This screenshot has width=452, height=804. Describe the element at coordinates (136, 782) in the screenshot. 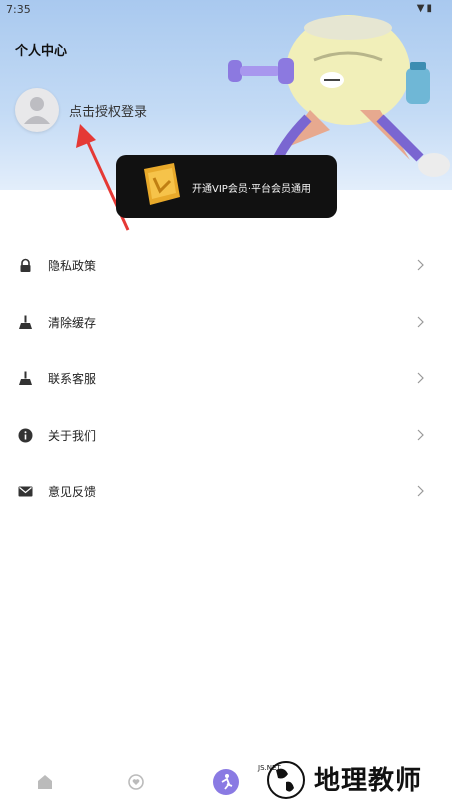

I see `heart-icon` at that location.